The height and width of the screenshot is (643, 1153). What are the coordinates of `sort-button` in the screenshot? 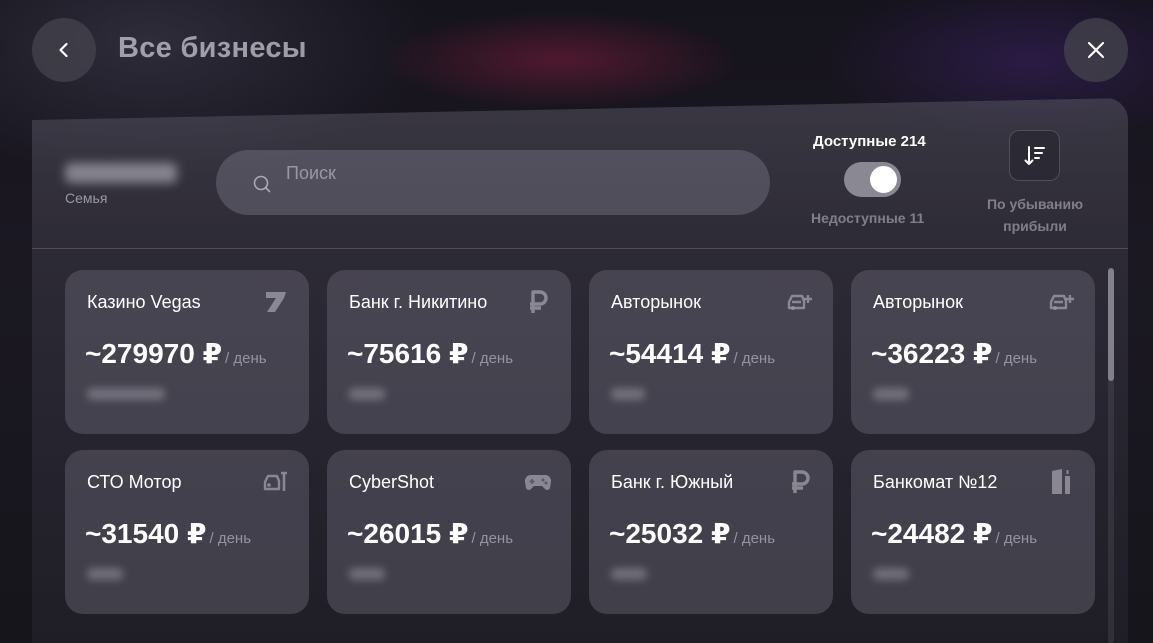 It's located at (1034, 155).